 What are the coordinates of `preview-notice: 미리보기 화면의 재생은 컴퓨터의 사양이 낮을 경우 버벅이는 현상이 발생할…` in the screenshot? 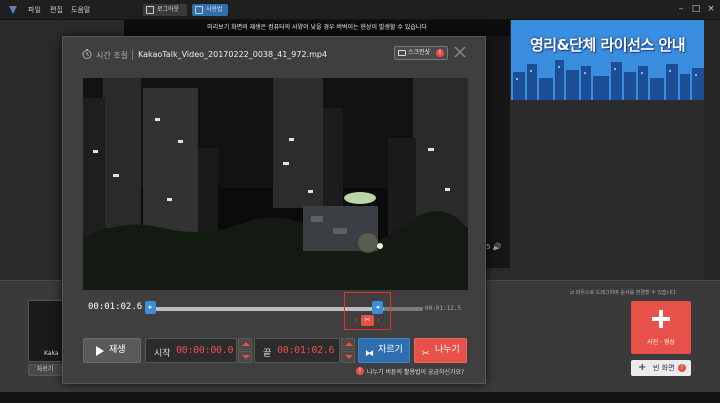 It's located at (317, 28).